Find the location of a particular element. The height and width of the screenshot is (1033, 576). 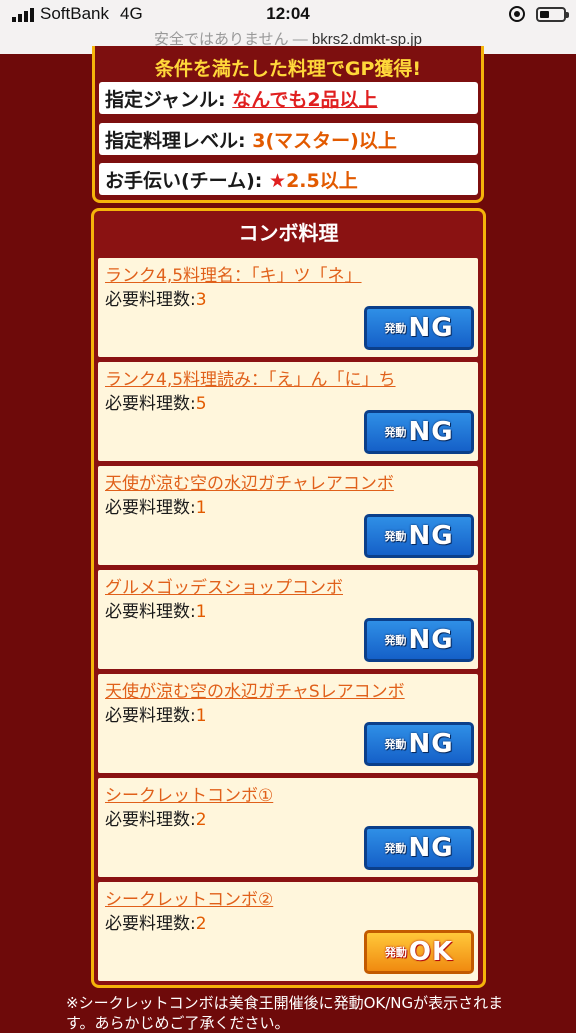

conditions-title: 条件を満たした料理でGP獲得! is located at coordinates (288, 69).